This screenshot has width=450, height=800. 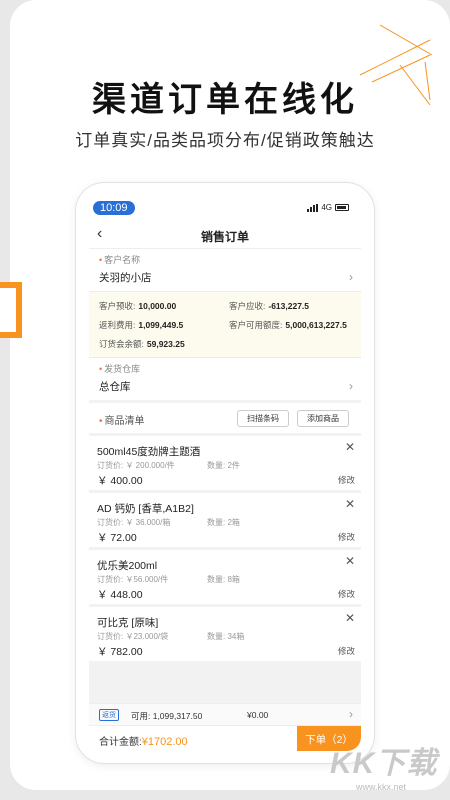 I want to click on warehouse-label-row: • 发货仓库, so click(x=225, y=366).